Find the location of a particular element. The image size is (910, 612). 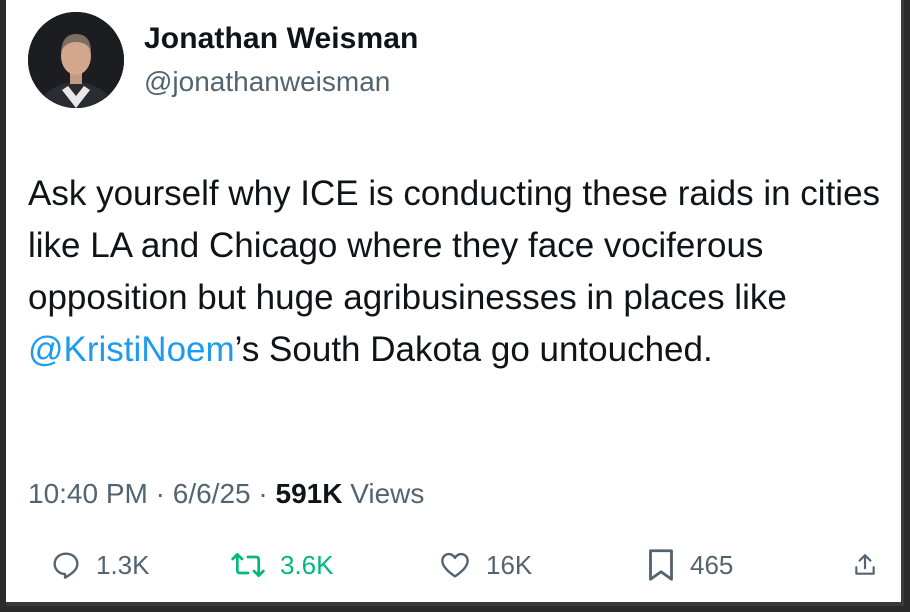

repost-button: 3.6K is located at coordinates (282, 565).